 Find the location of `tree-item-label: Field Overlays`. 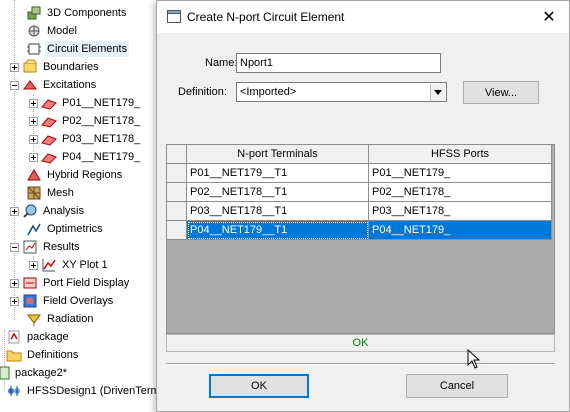

tree-item-label: Field Overlays is located at coordinates (78, 301).